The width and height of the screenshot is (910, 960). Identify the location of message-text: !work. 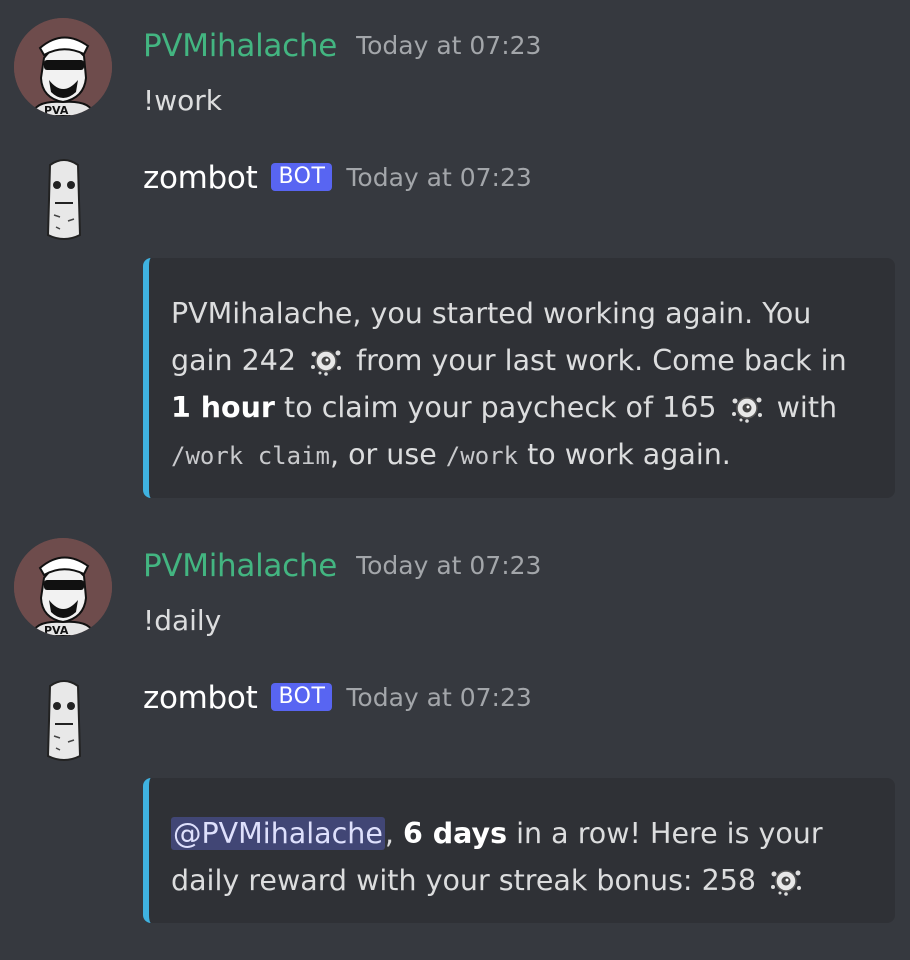
(182, 100).